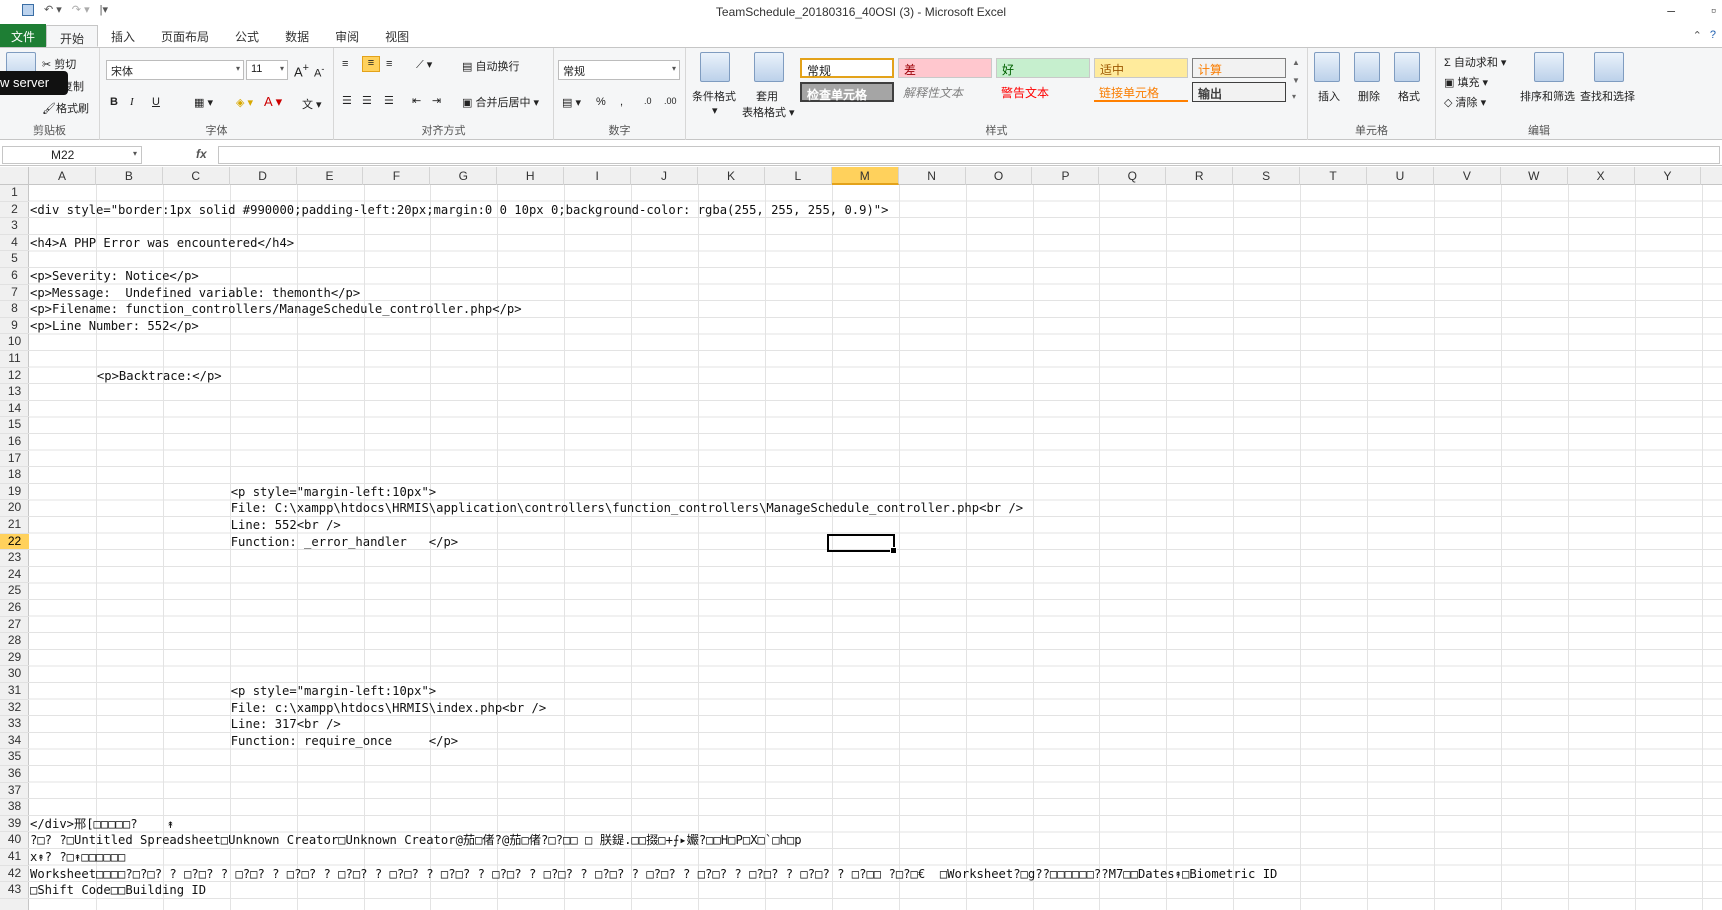 The height and width of the screenshot is (910, 1722). Describe the element at coordinates (14, 459) in the screenshot. I see `row-header-17: 17` at that location.